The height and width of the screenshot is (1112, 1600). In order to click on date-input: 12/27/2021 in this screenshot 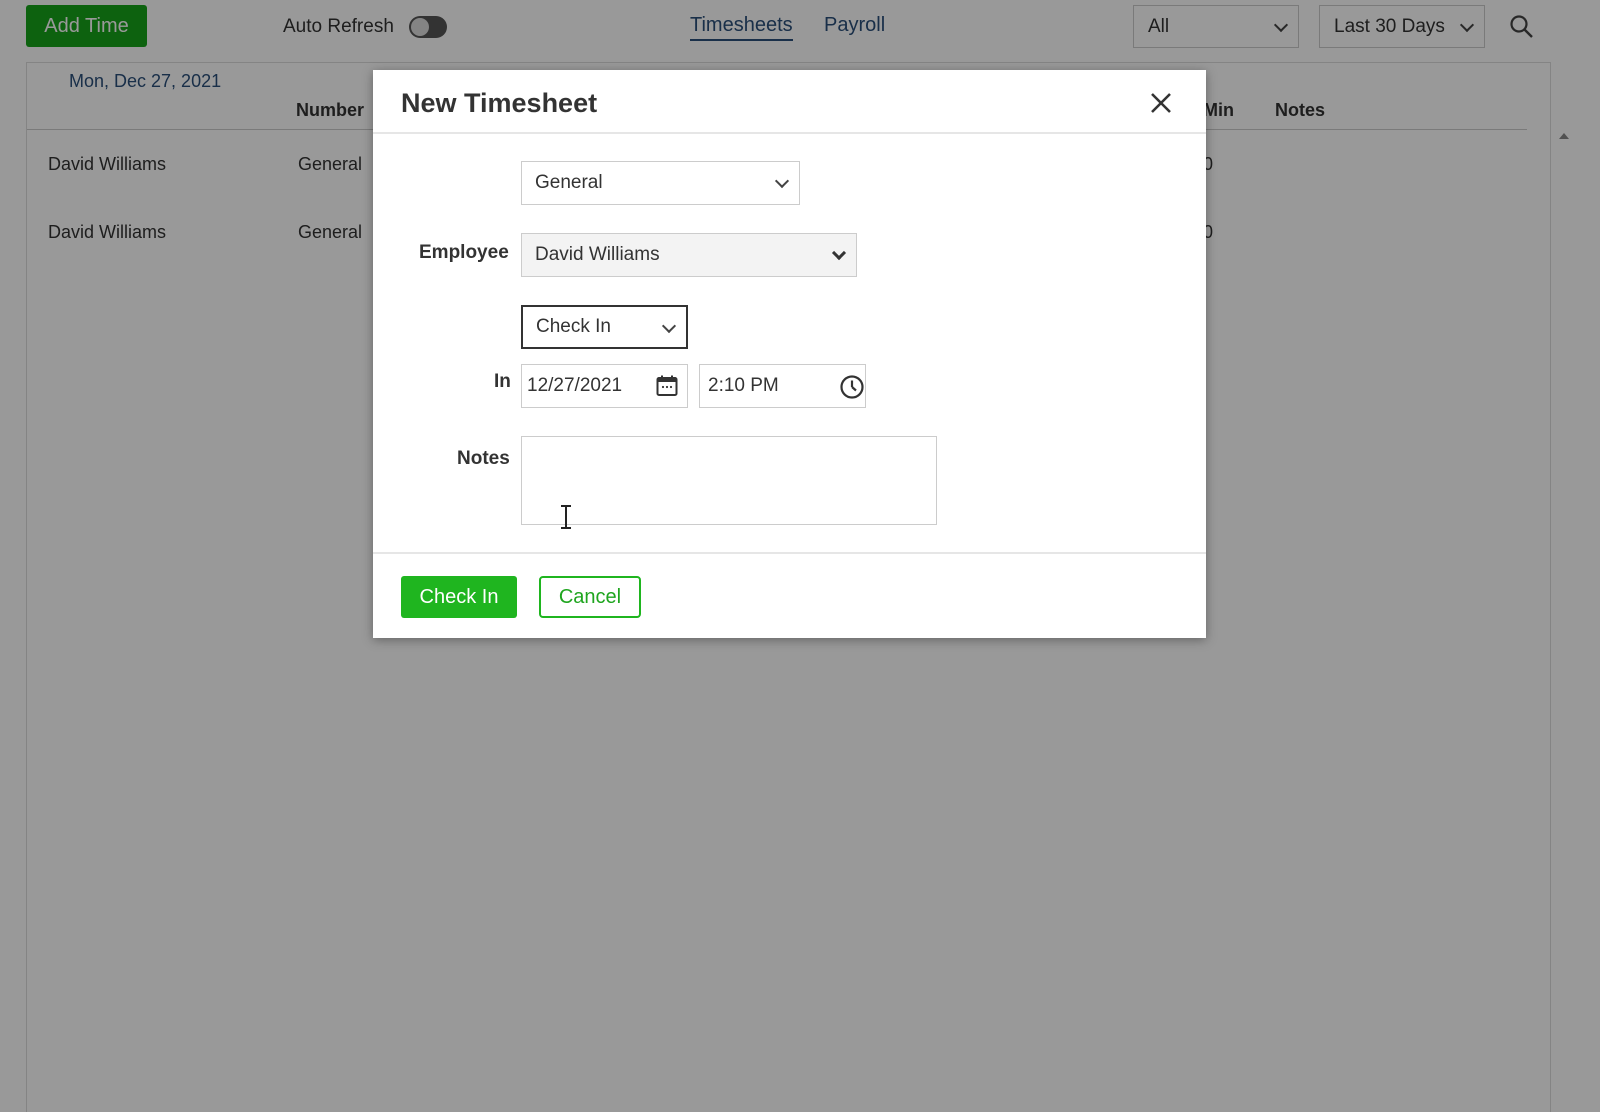, I will do `click(604, 386)`.